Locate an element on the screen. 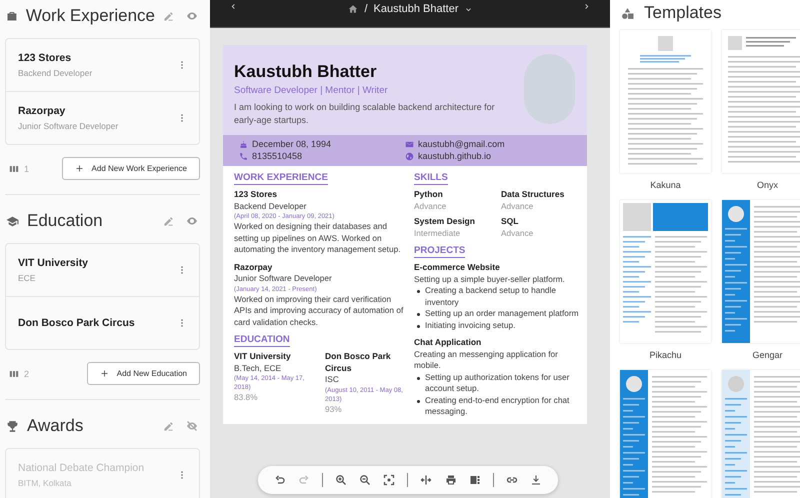  column-count: 2 is located at coordinates (27, 373).